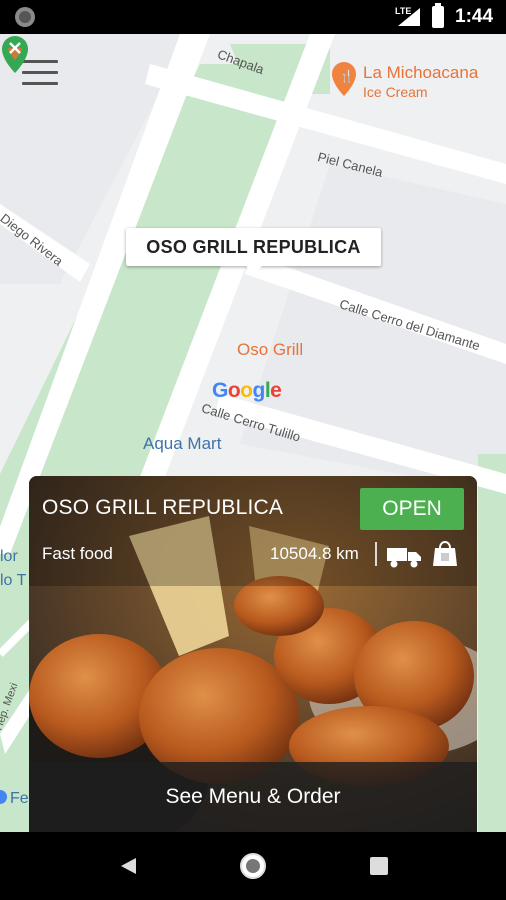 The height and width of the screenshot is (900, 506). What do you see at coordinates (253, 797) in the screenshot?
I see `see-menu-order-button: See Menu & Order` at bounding box center [253, 797].